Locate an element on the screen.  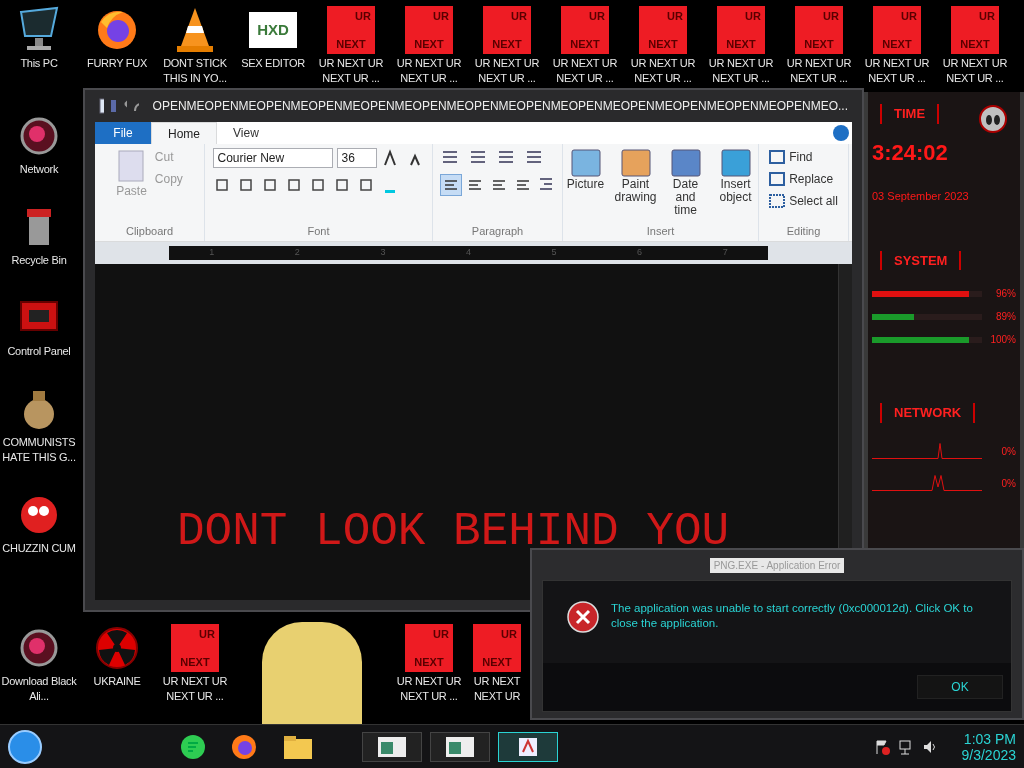
gadget-heading: SYSTEM is located at coordinates (921, 260).